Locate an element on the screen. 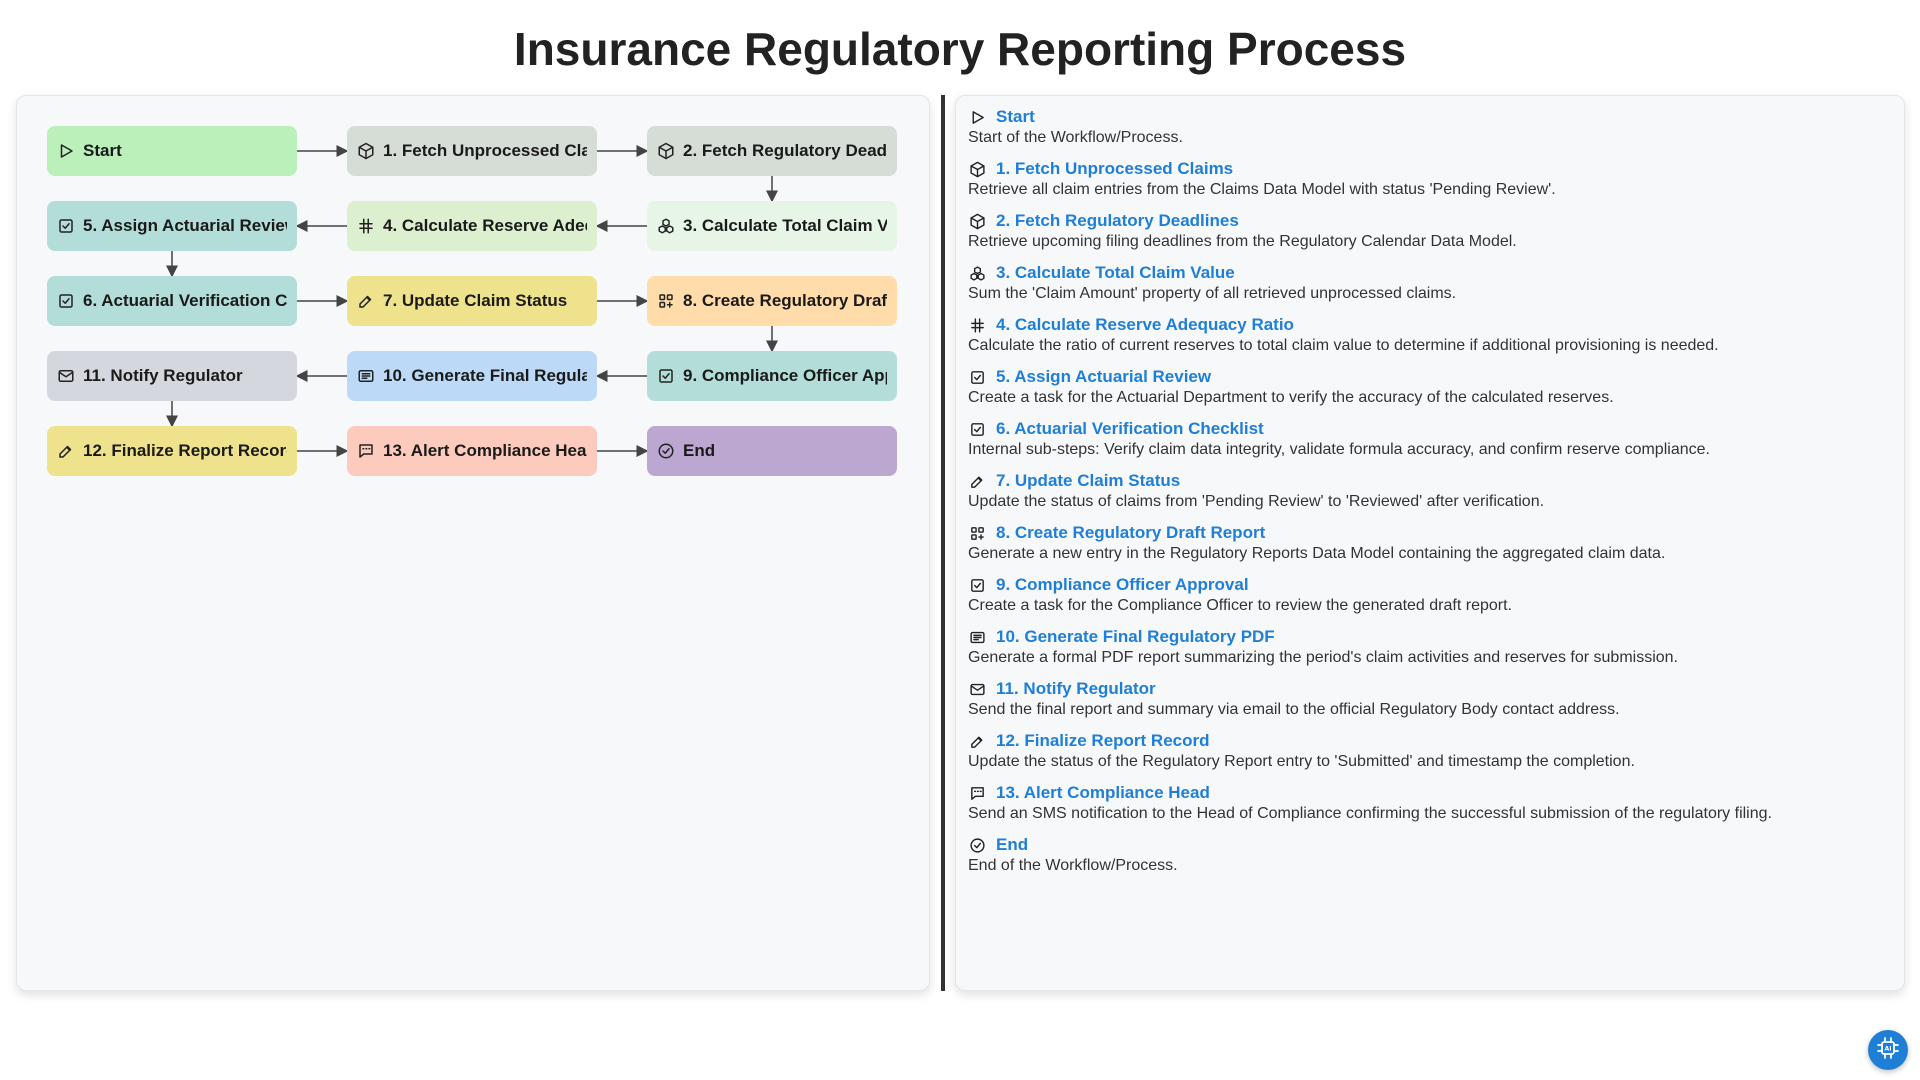 This screenshot has height=1080, width=1920. step-detail-title: 13. Alert Compliance Head is located at coordinates (1103, 793).